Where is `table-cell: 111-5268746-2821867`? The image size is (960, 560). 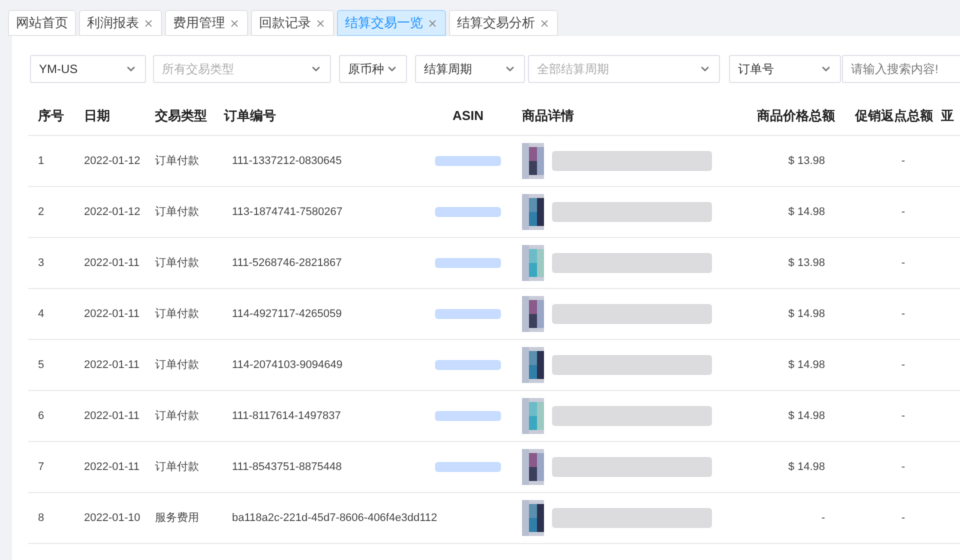
table-cell: 111-5268746-2821867 is located at coordinates (287, 262).